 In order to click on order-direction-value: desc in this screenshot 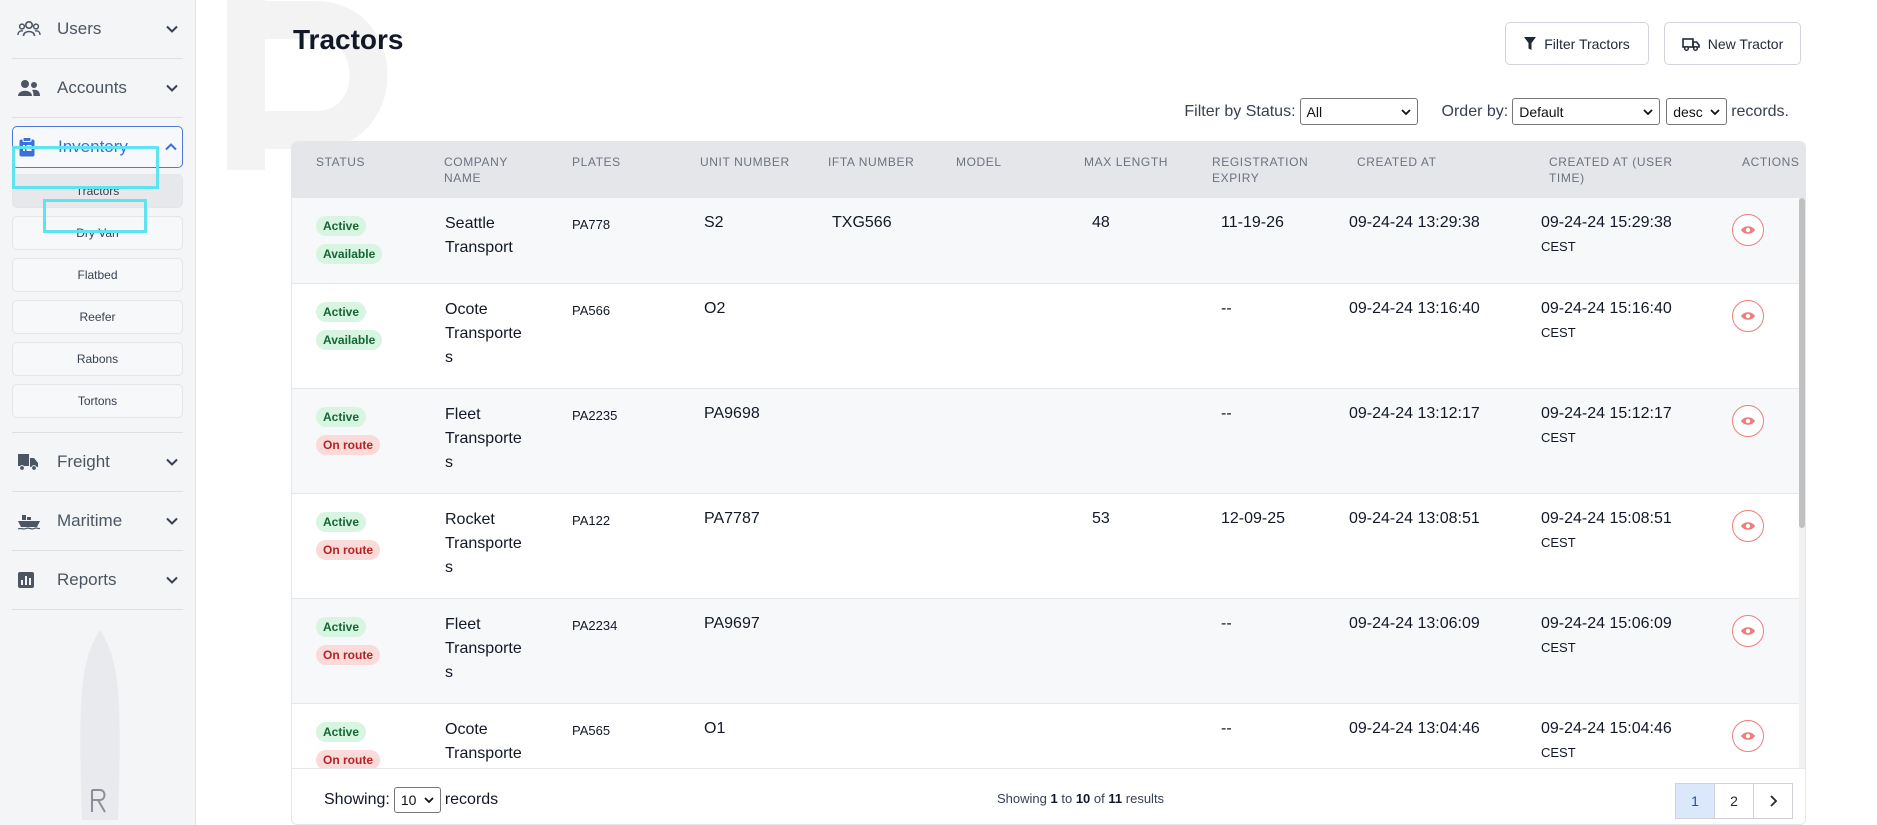, I will do `click(1688, 111)`.